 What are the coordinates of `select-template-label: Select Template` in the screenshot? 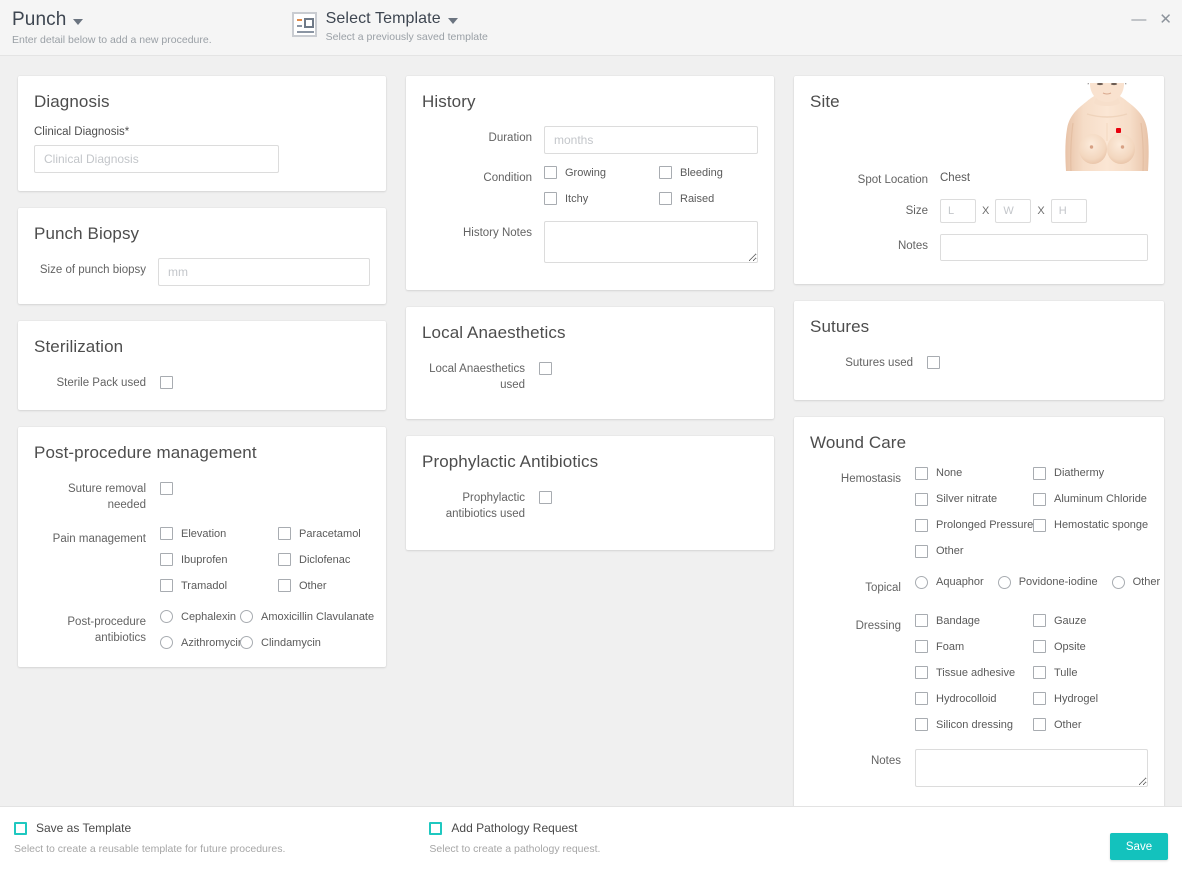 It's located at (383, 19).